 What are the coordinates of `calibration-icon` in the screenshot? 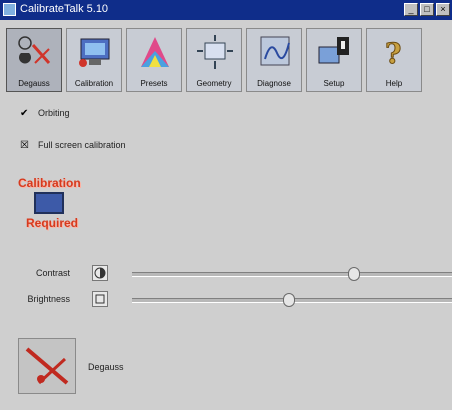 It's located at (94, 52).